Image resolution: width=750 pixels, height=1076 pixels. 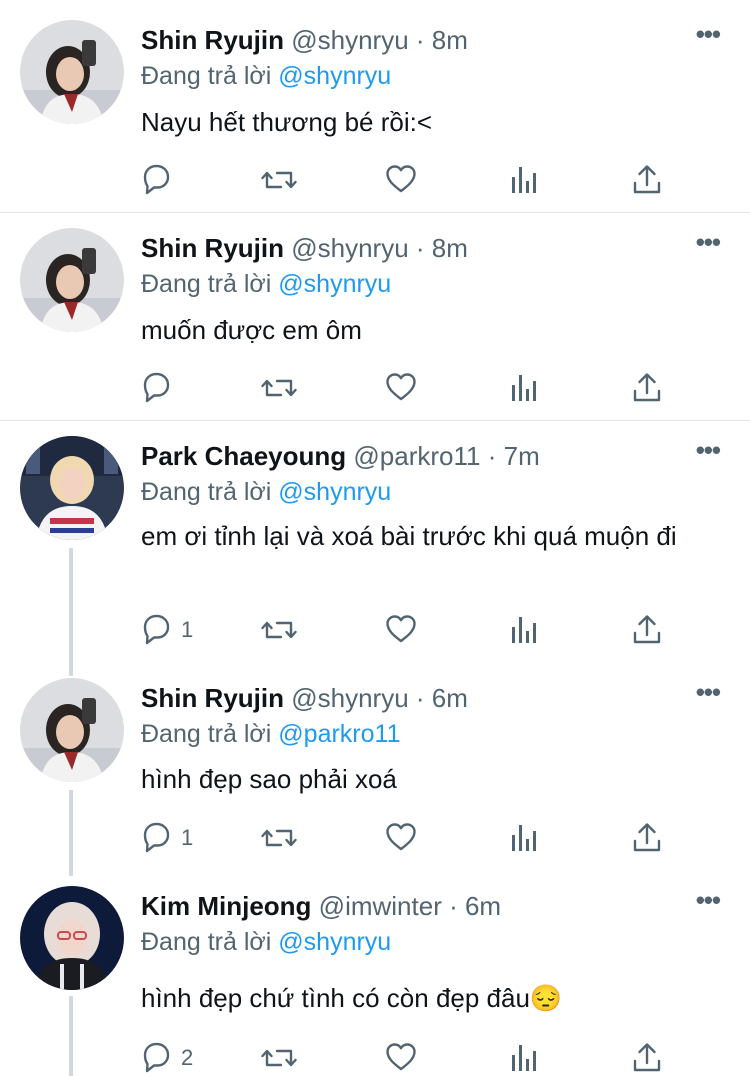 I want to click on tweet-text: Nayu hết thương bé rồi:<, so click(x=287, y=122).